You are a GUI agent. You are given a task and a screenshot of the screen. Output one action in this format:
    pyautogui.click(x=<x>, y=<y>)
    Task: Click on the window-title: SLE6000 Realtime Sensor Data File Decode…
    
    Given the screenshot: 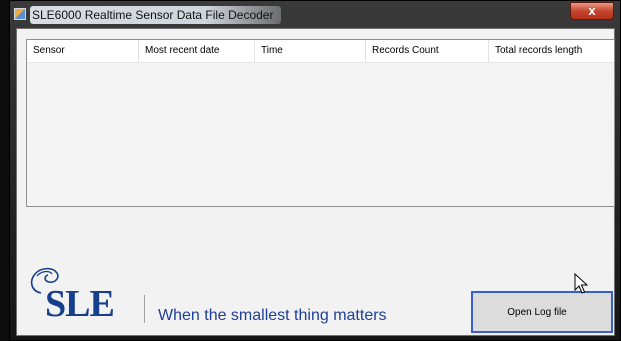 What is the action you would take?
    pyautogui.click(x=156, y=15)
    